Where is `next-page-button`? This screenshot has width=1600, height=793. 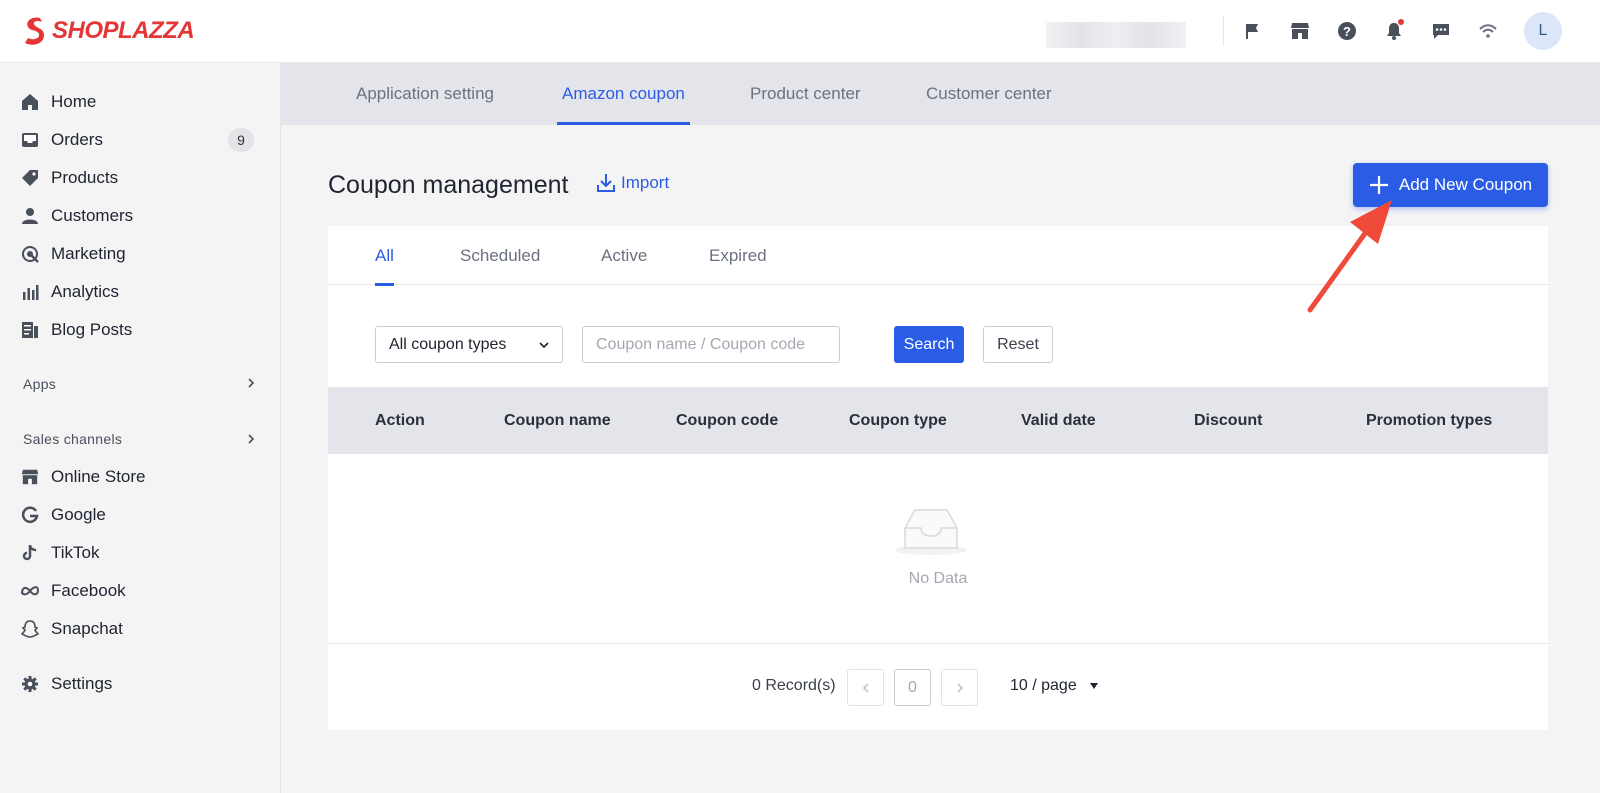
next-page-button is located at coordinates (959, 687).